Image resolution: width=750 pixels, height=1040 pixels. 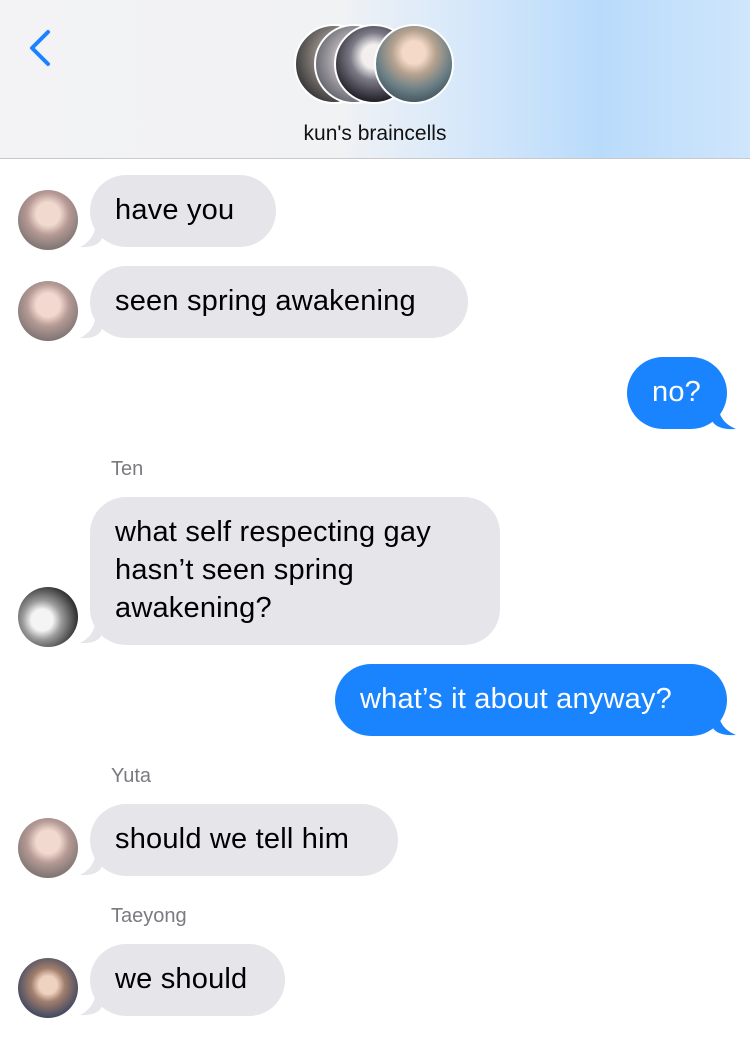 I want to click on group-name: kun's braincells, so click(x=375, y=134).